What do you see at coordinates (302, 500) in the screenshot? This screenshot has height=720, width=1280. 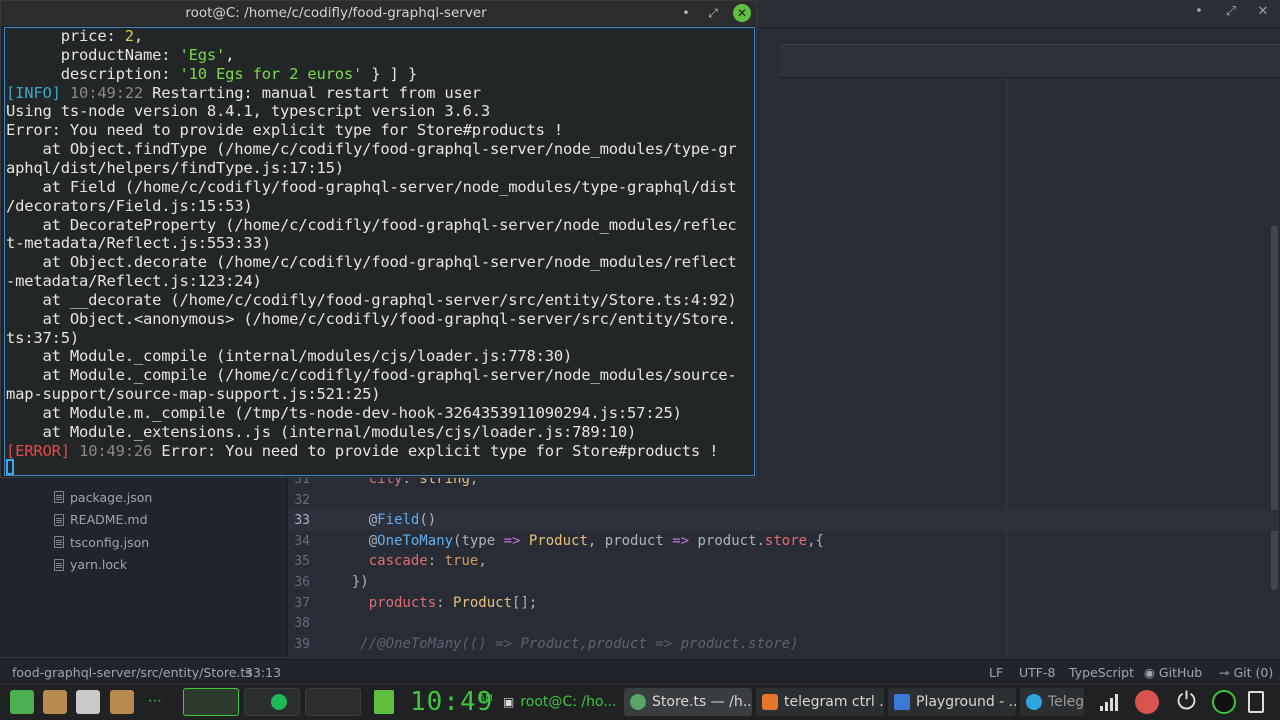 I see `line-number: 32` at bounding box center [302, 500].